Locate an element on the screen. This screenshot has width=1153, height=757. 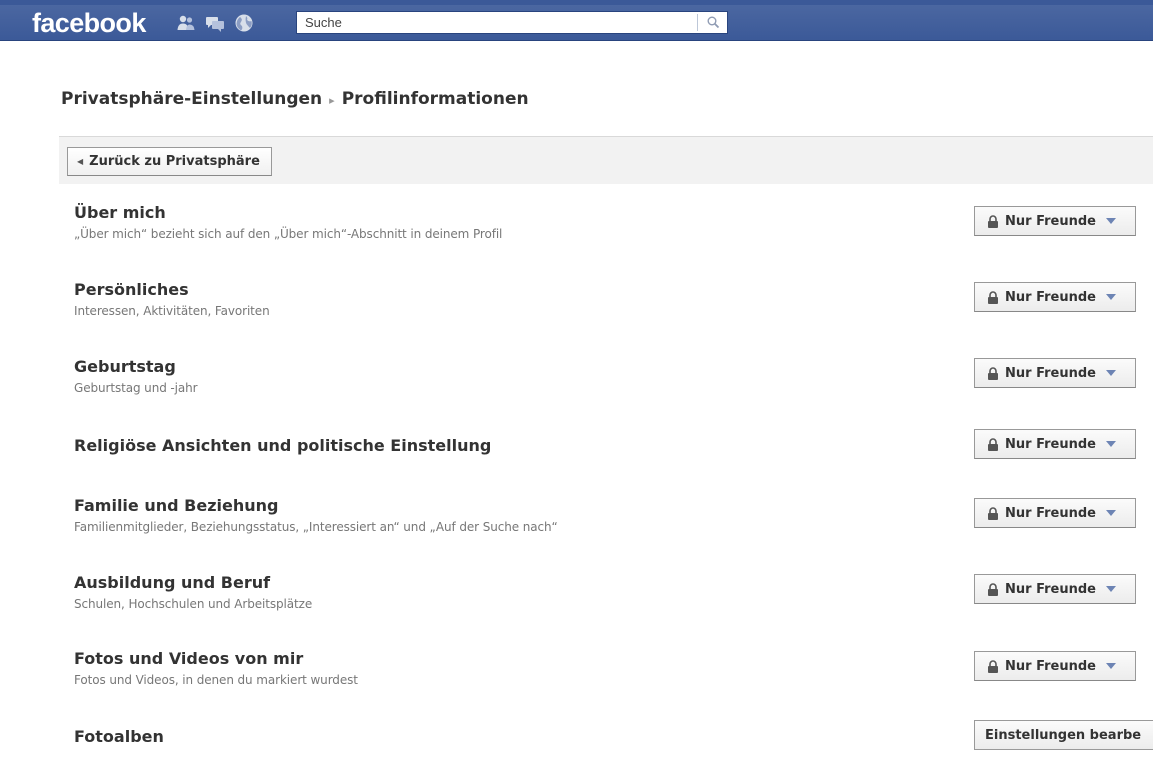
privacy-dropdown-birthday: Nur Freunde is located at coordinates (1055, 373).